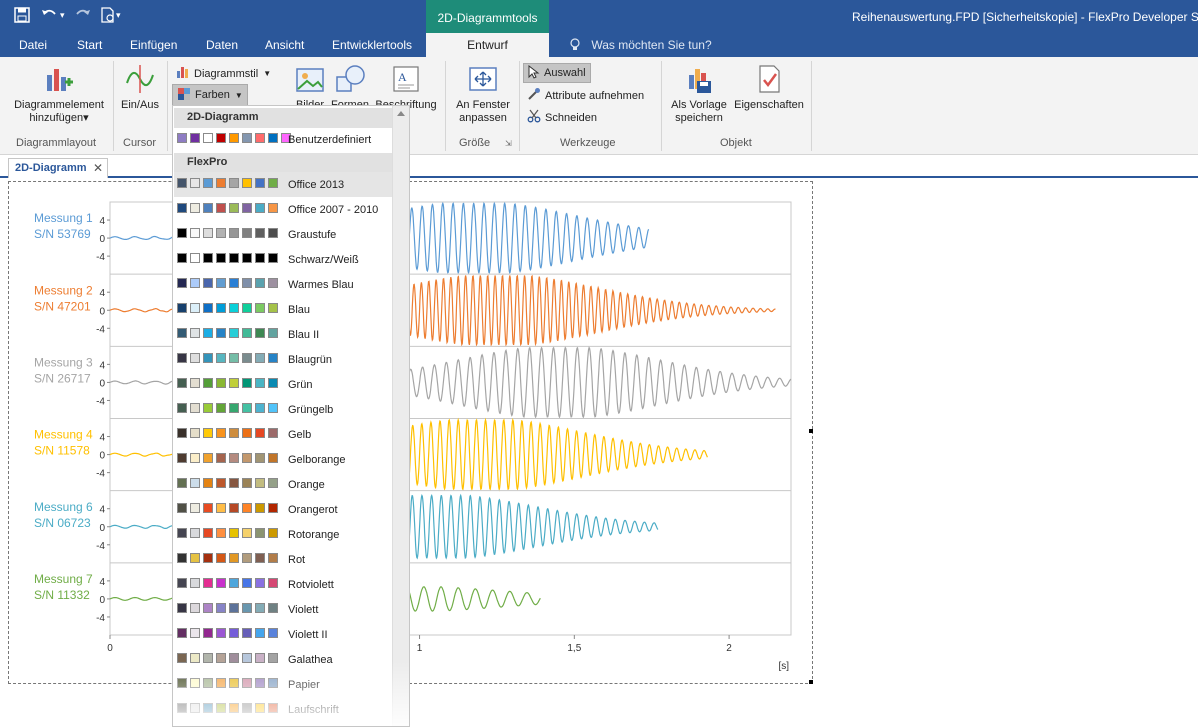 The image size is (1198, 727). What do you see at coordinates (283, 434) in the screenshot?
I see `color-scheme-item: Gelb` at bounding box center [283, 434].